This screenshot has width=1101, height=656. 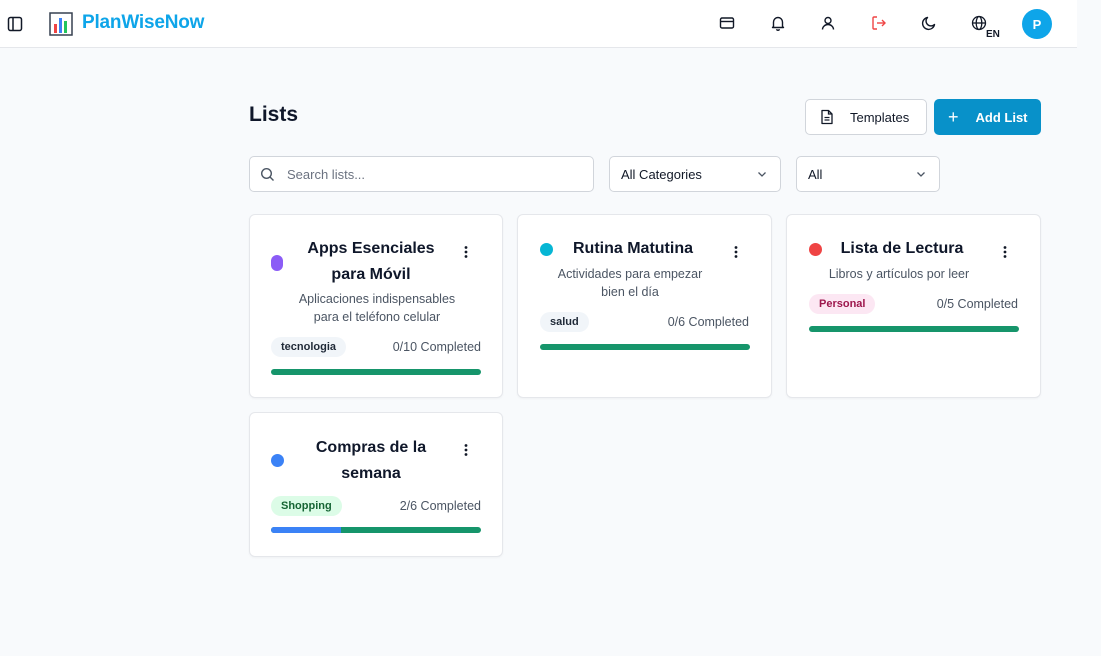 I want to click on list-title: Rutina Matutina, so click(x=633, y=249).